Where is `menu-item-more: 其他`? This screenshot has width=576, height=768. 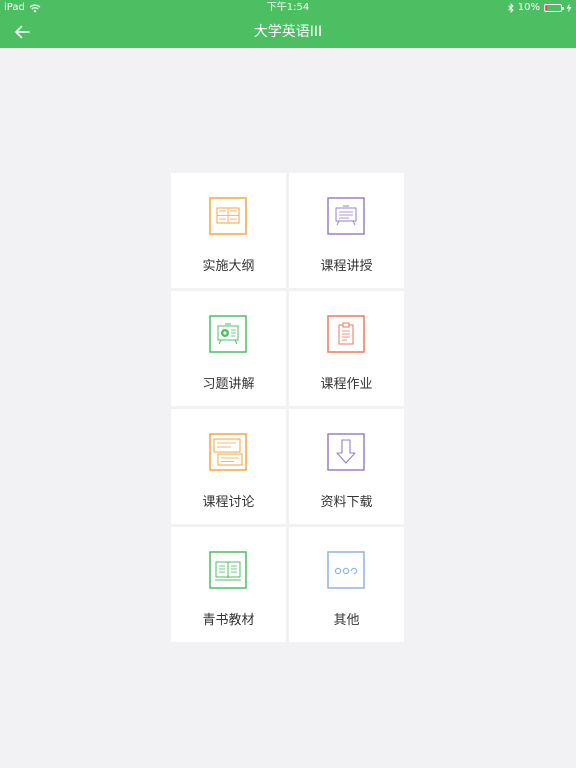
menu-item-more: 其他 is located at coordinates (346, 584).